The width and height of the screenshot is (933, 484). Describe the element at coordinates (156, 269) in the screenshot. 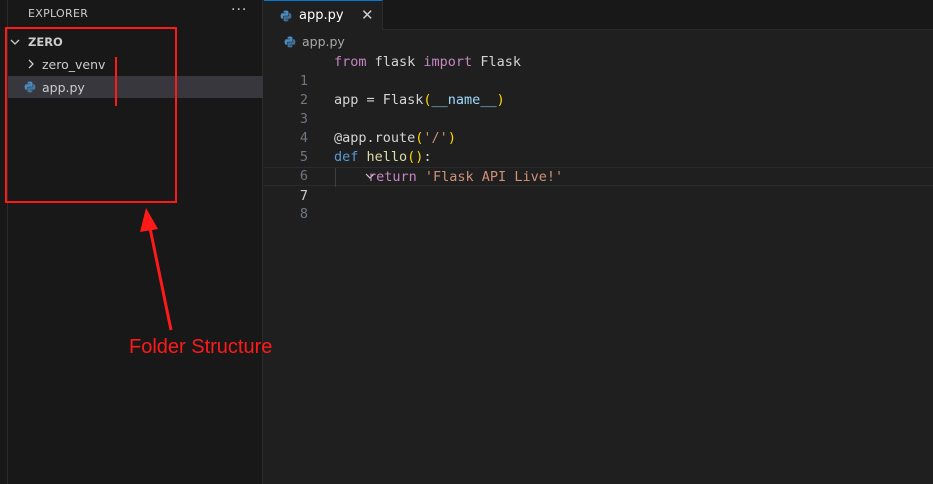

I see `annotation-arrow-icon` at that location.